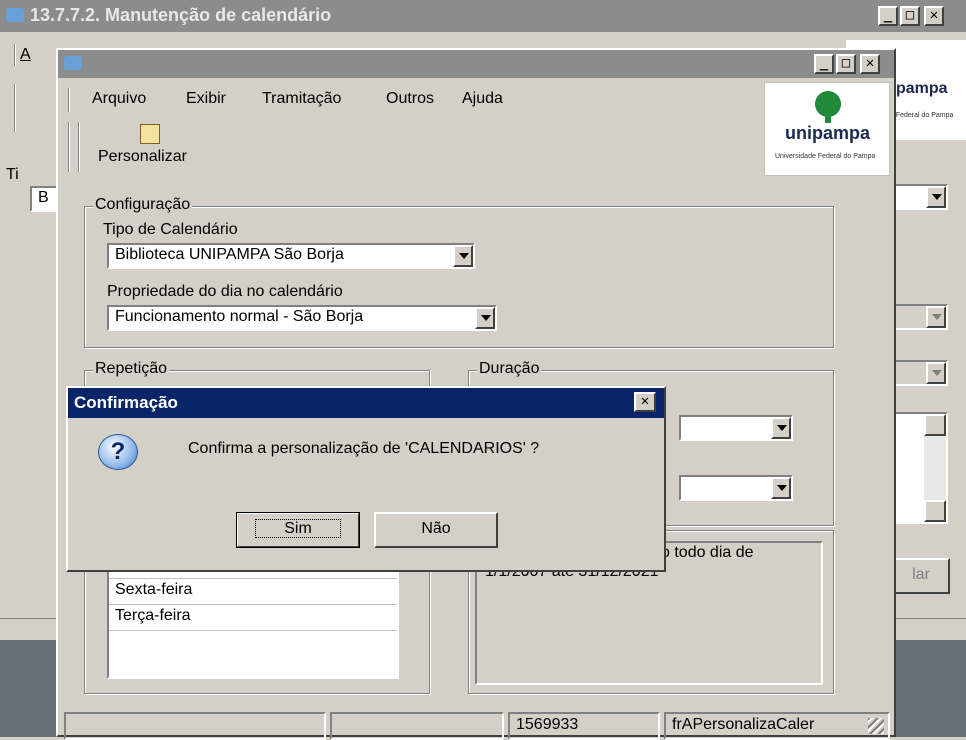  What do you see at coordinates (436, 530) in the screenshot?
I see `nao-button: Não` at bounding box center [436, 530].